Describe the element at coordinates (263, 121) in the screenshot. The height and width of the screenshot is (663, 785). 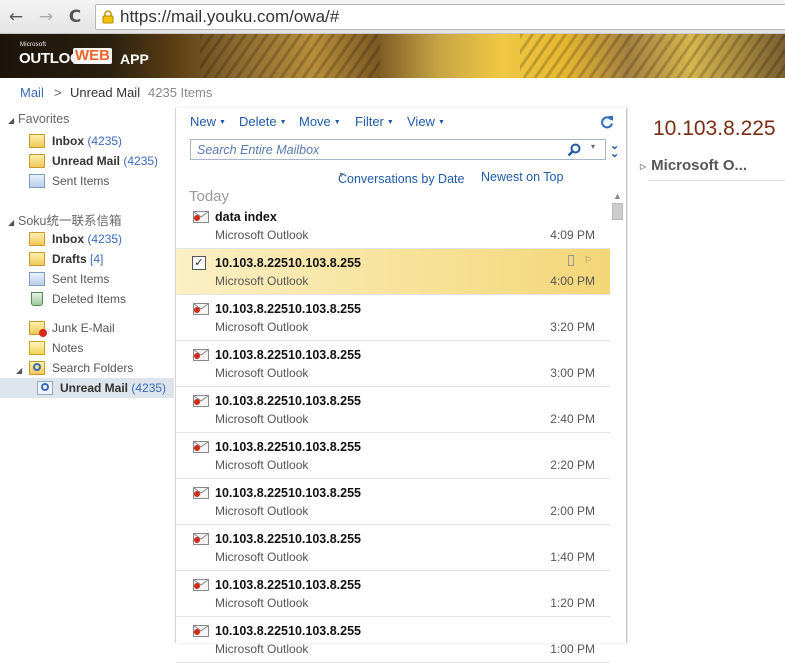
I see `delete-button: Delete ▼` at that location.